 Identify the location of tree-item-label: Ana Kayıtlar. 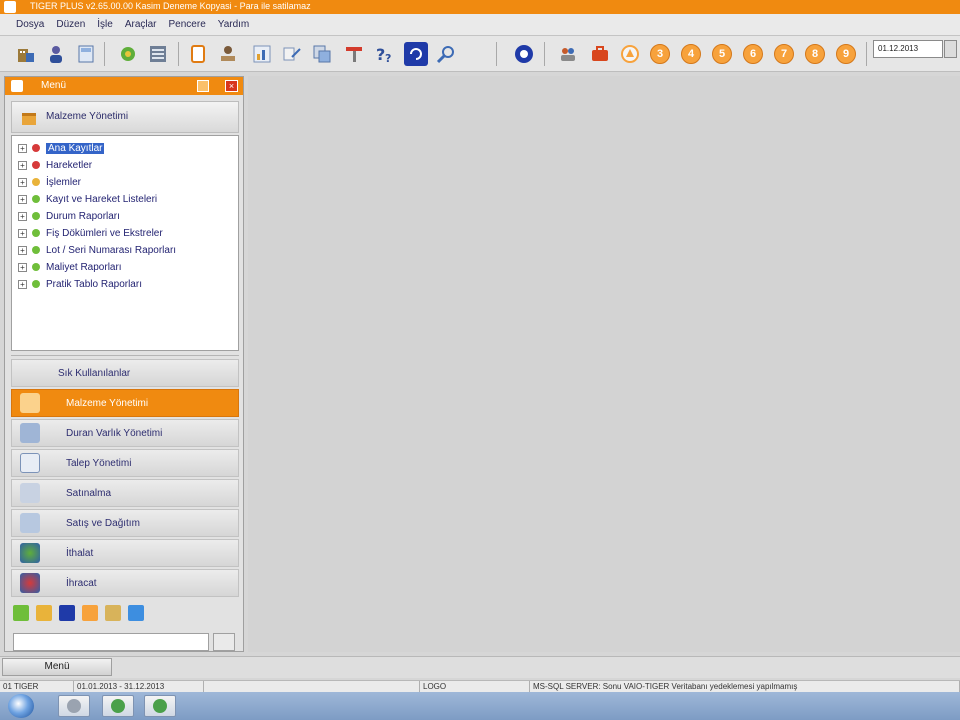
(75, 148).